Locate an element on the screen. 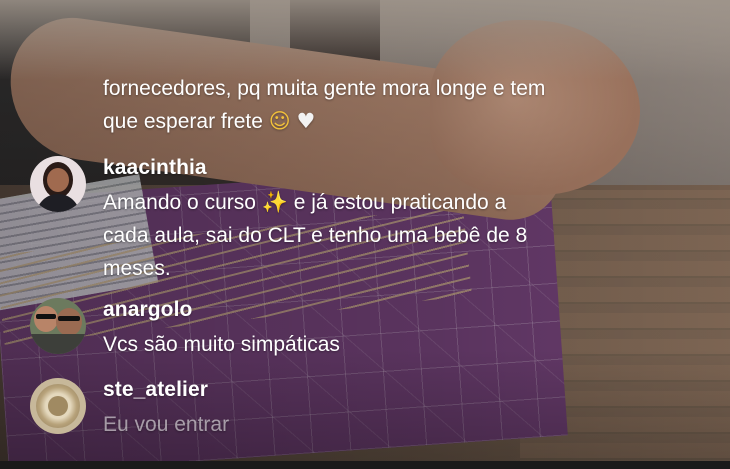  comment-line: Vcs são muito simpáticas is located at coordinates (221, 344).